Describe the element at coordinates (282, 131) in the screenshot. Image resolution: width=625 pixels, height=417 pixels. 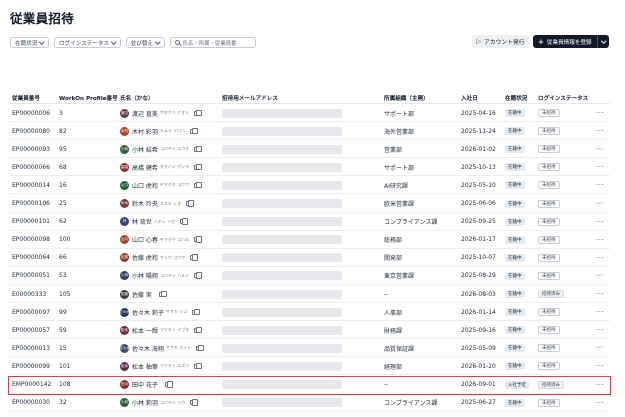
I see `email-cell` at that location.